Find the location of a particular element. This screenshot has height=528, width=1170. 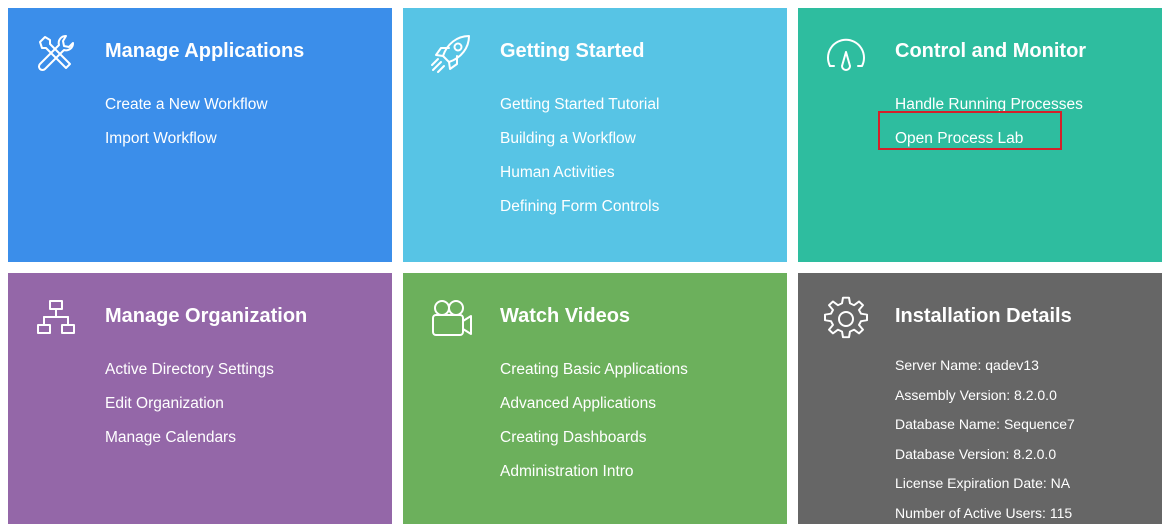

advanced-applications-link: Advanced Applications is located at coordinates (594, 404).